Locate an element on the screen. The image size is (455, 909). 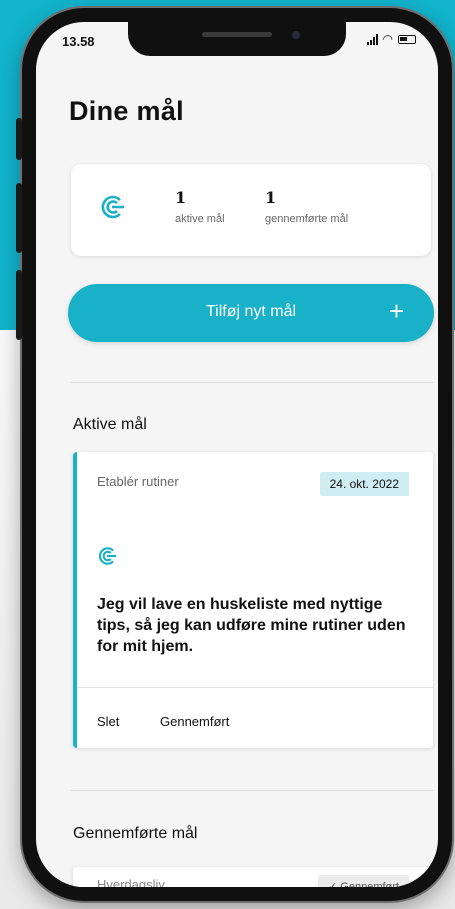
mute-switch is located at coordinates (19, 139).